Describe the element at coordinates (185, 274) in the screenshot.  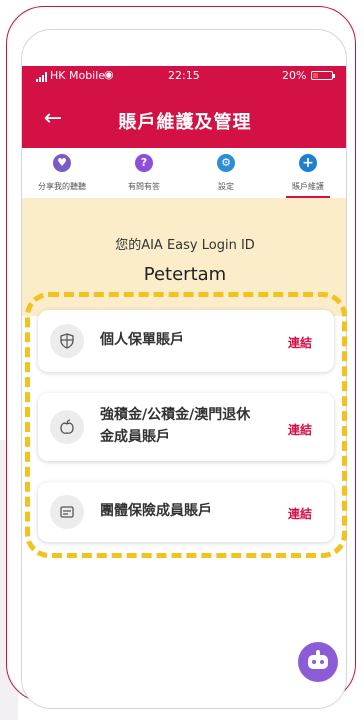
I see `login-id-value: Petertam` at that location.